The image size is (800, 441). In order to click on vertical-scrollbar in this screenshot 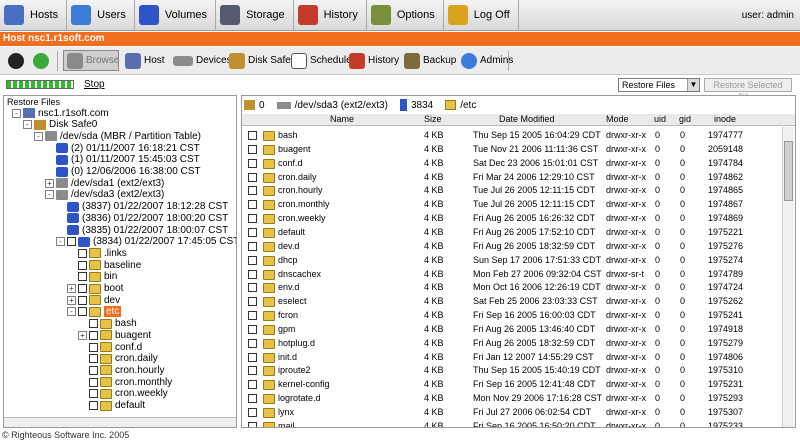, I will do `click(788, 277)`.